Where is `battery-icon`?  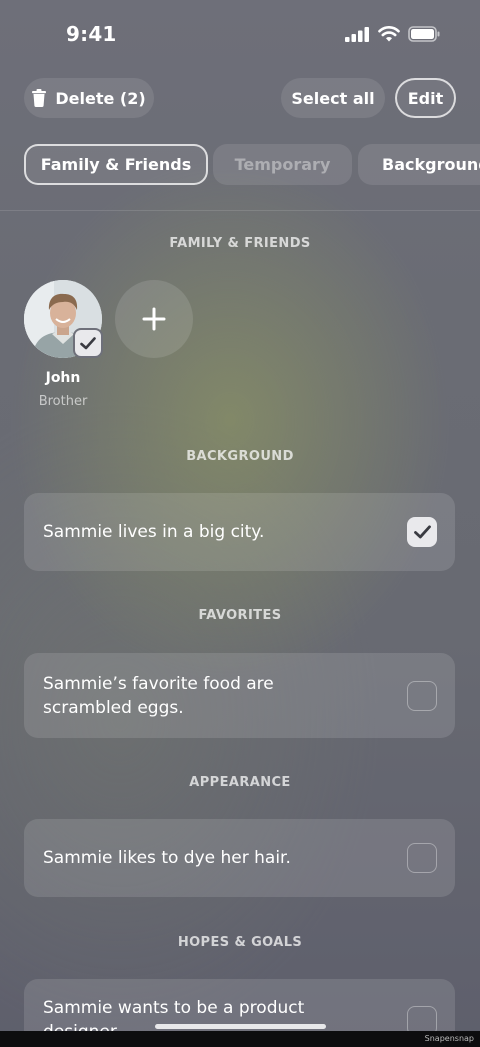
battery-icon is located at coordinates (424, 34).